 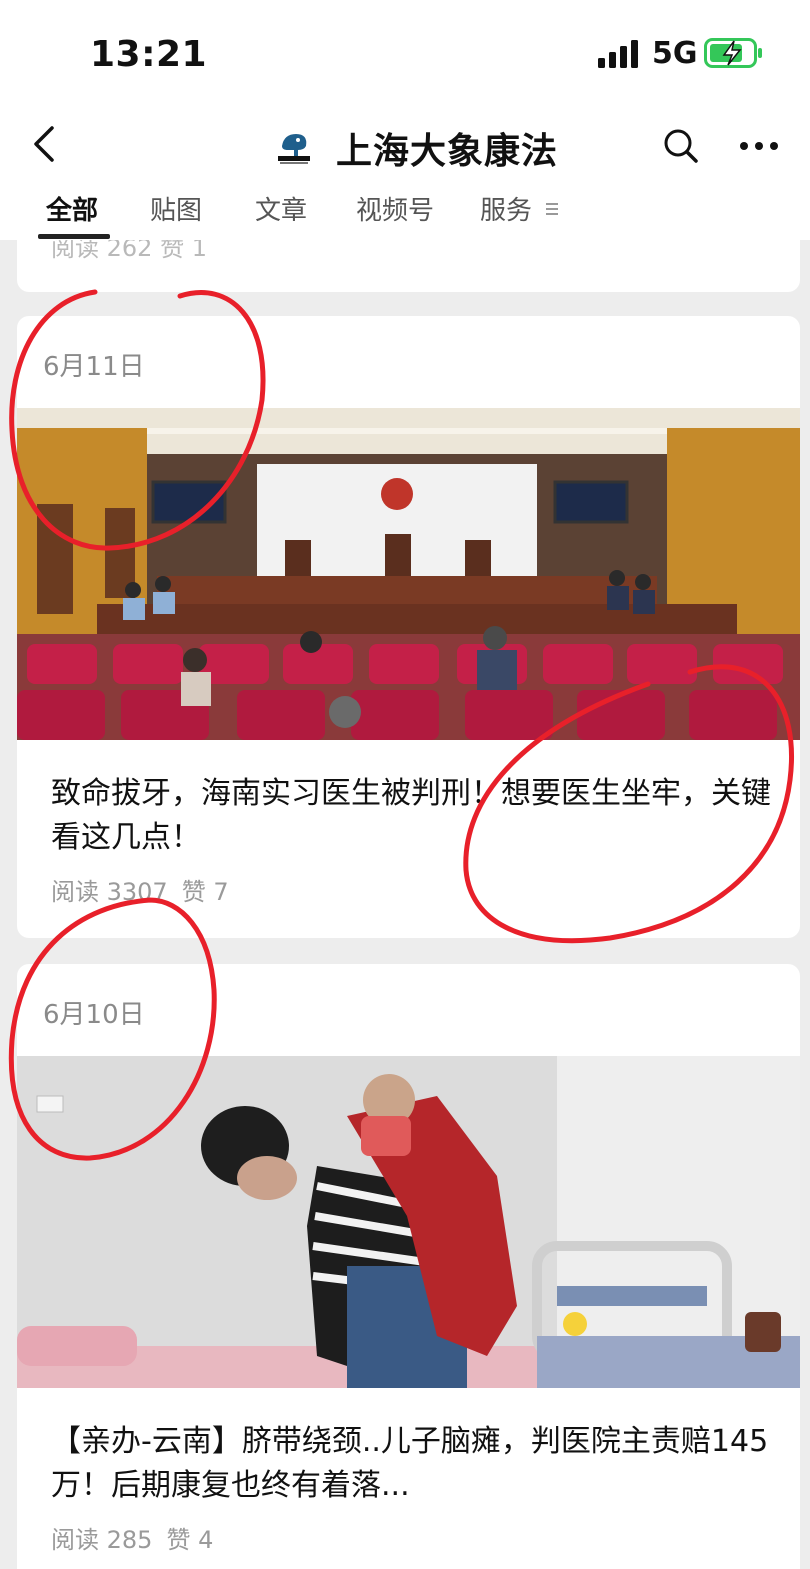 I want to click on previous-post-card: 阅读 262 赞 1, so click(x=408, y=266).